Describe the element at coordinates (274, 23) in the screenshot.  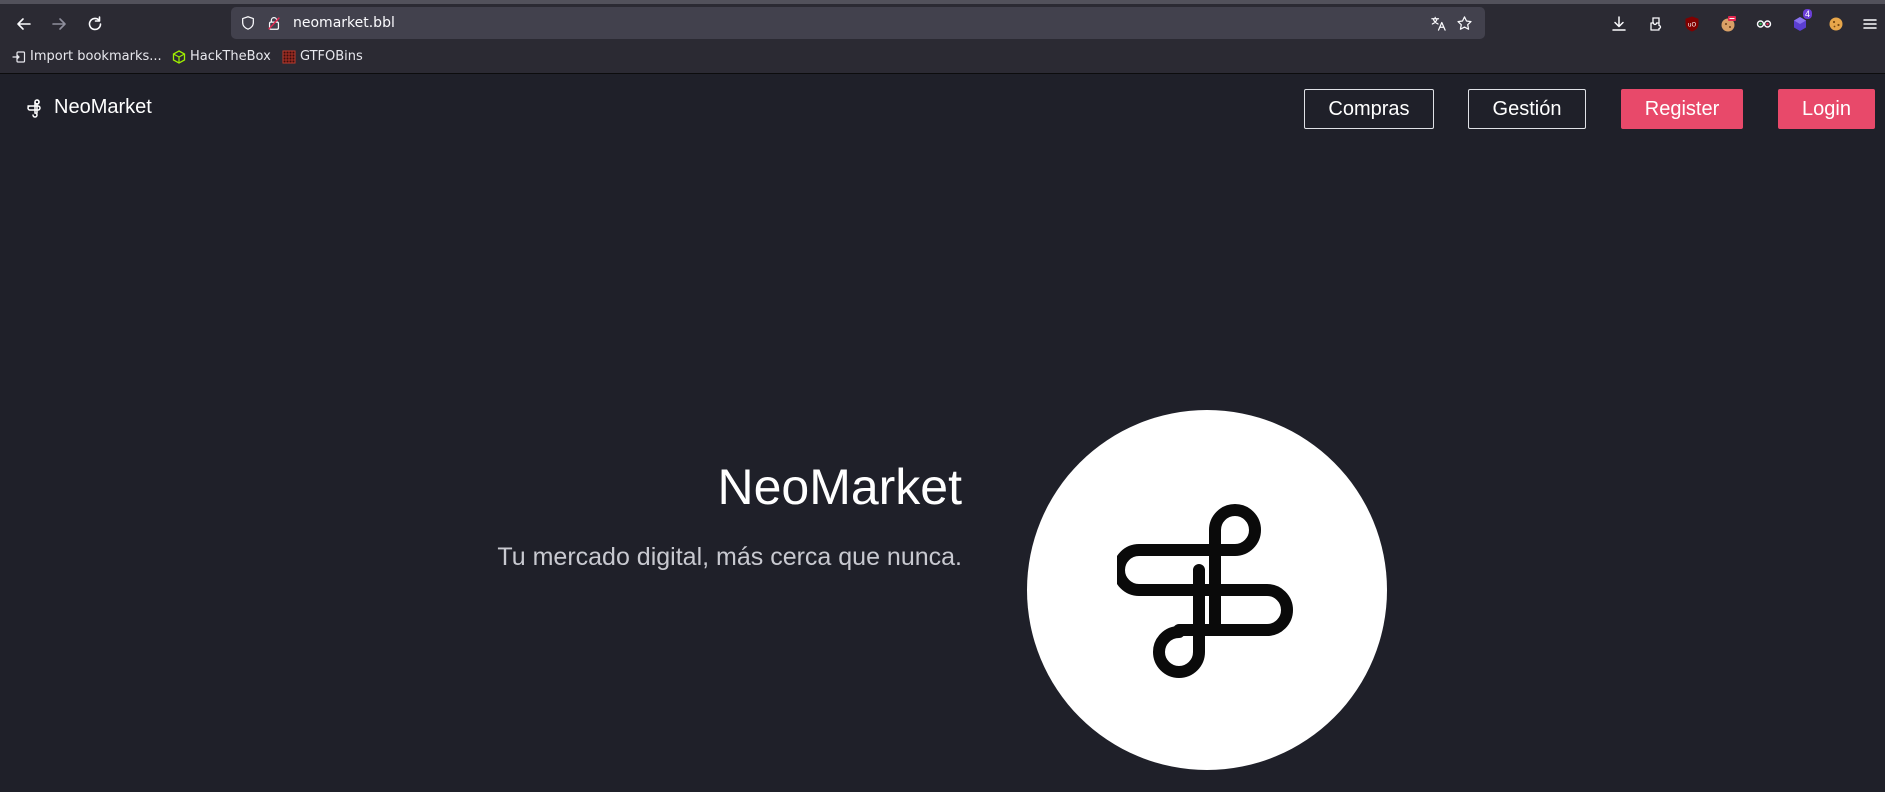
I see `lock-icon` at that location.